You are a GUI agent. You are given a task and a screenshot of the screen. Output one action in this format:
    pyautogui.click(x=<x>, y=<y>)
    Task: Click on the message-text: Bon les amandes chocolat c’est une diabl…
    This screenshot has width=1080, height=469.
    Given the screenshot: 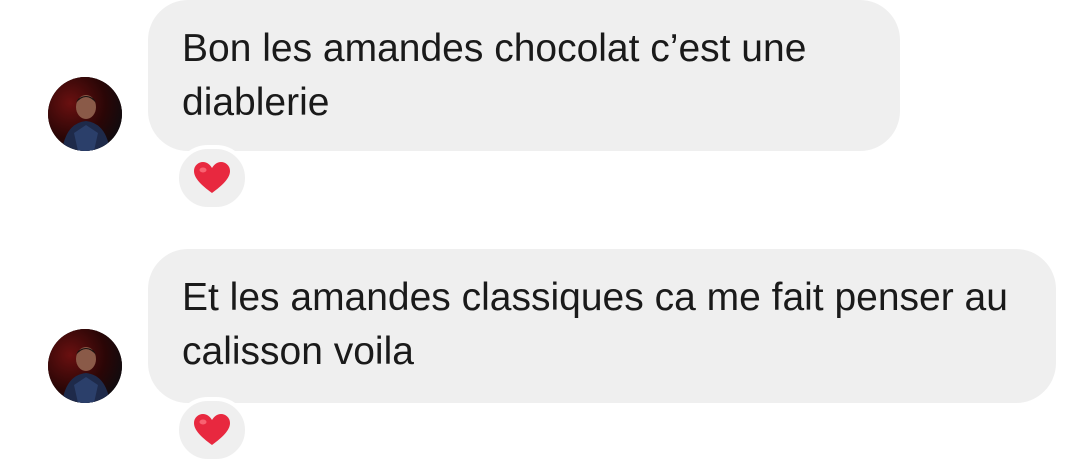 What is the action you would take?
    pyautogui.click(x=494, y=75)
    